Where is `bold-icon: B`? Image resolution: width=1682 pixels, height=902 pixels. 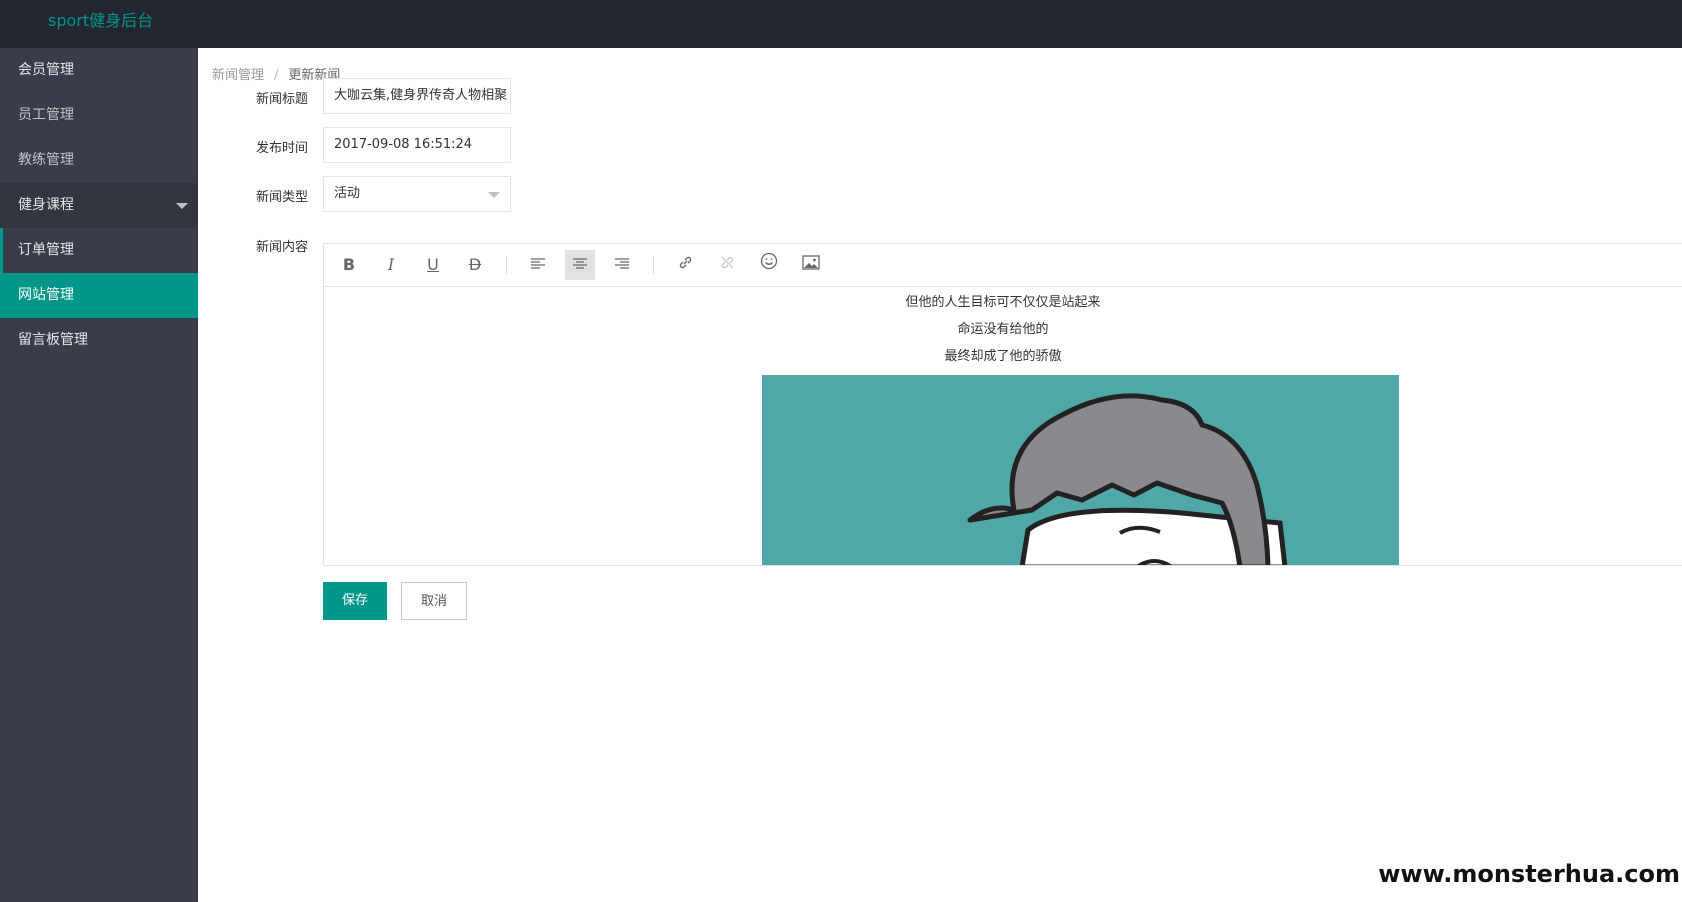
bold-icon: B is located at coordinates (349, 265).